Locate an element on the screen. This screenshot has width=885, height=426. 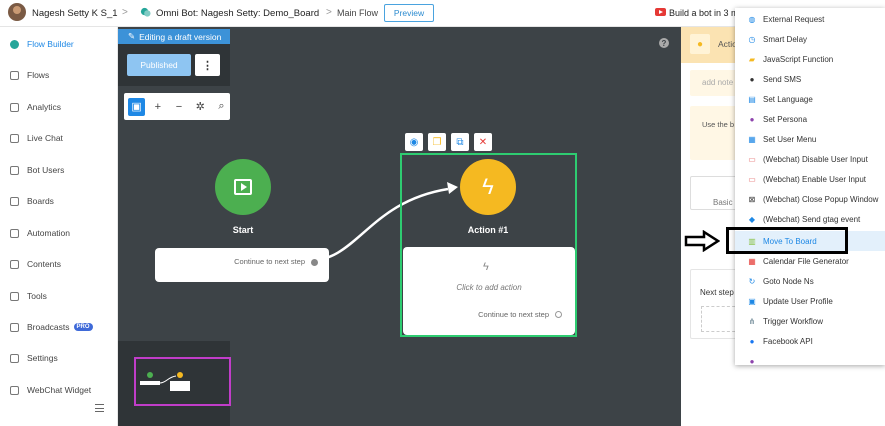
build-bot-link: Build a bot in 3 m is located at coordinates (704, 13).